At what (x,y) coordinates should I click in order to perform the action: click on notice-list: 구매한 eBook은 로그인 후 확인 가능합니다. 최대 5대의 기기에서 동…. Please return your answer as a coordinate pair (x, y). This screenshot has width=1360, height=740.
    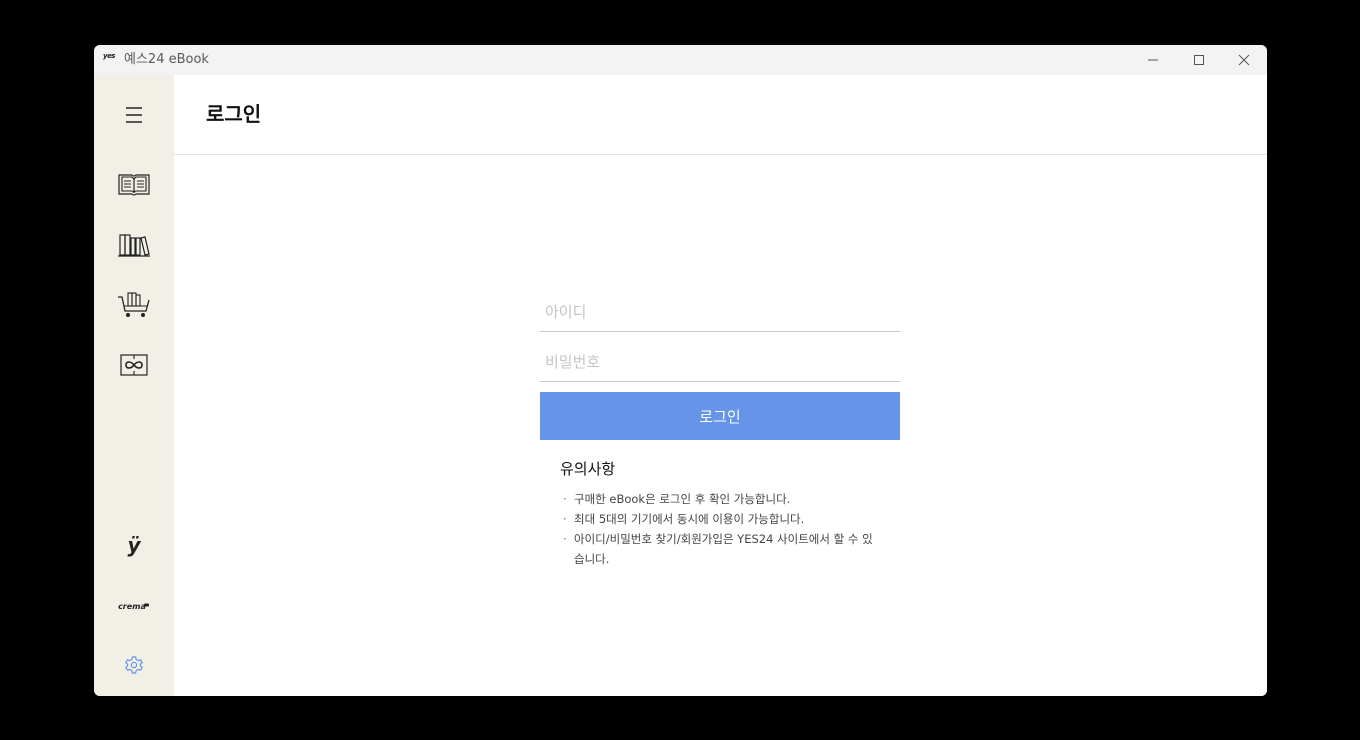
    Looking at the image, I should click on (720, 529).